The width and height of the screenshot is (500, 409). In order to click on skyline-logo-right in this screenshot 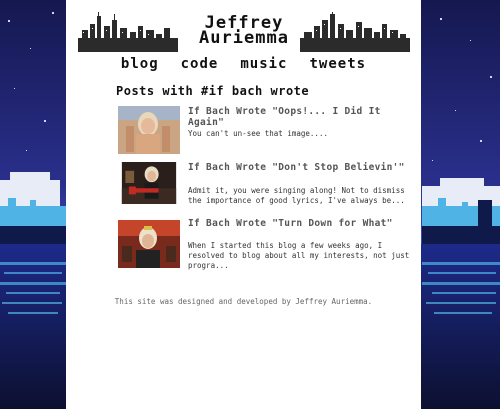, I will do `click(355, 32)`.